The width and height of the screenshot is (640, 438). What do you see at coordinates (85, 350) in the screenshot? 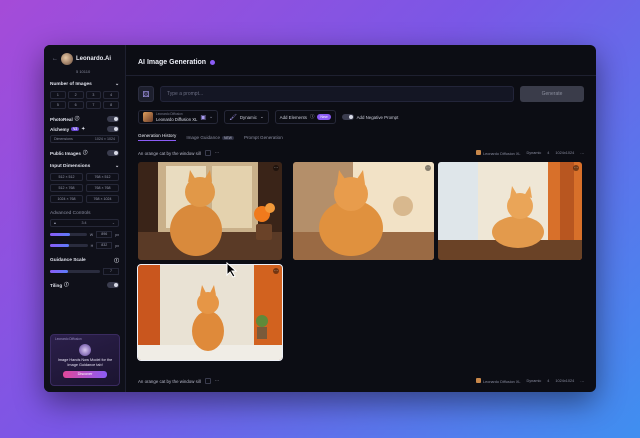
I see `promo-image` at bounding box center [85, 350].